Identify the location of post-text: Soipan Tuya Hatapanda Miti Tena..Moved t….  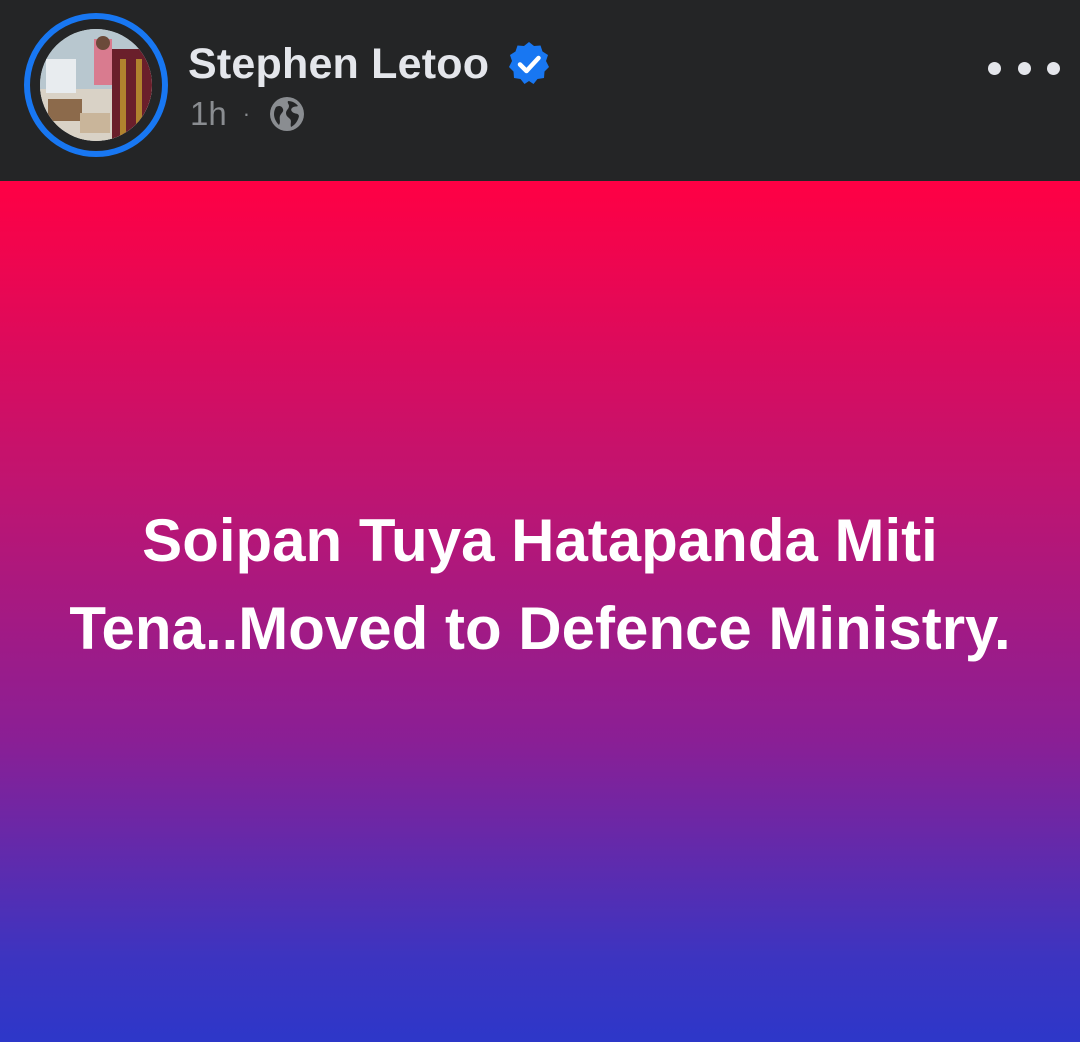
(540, 584).